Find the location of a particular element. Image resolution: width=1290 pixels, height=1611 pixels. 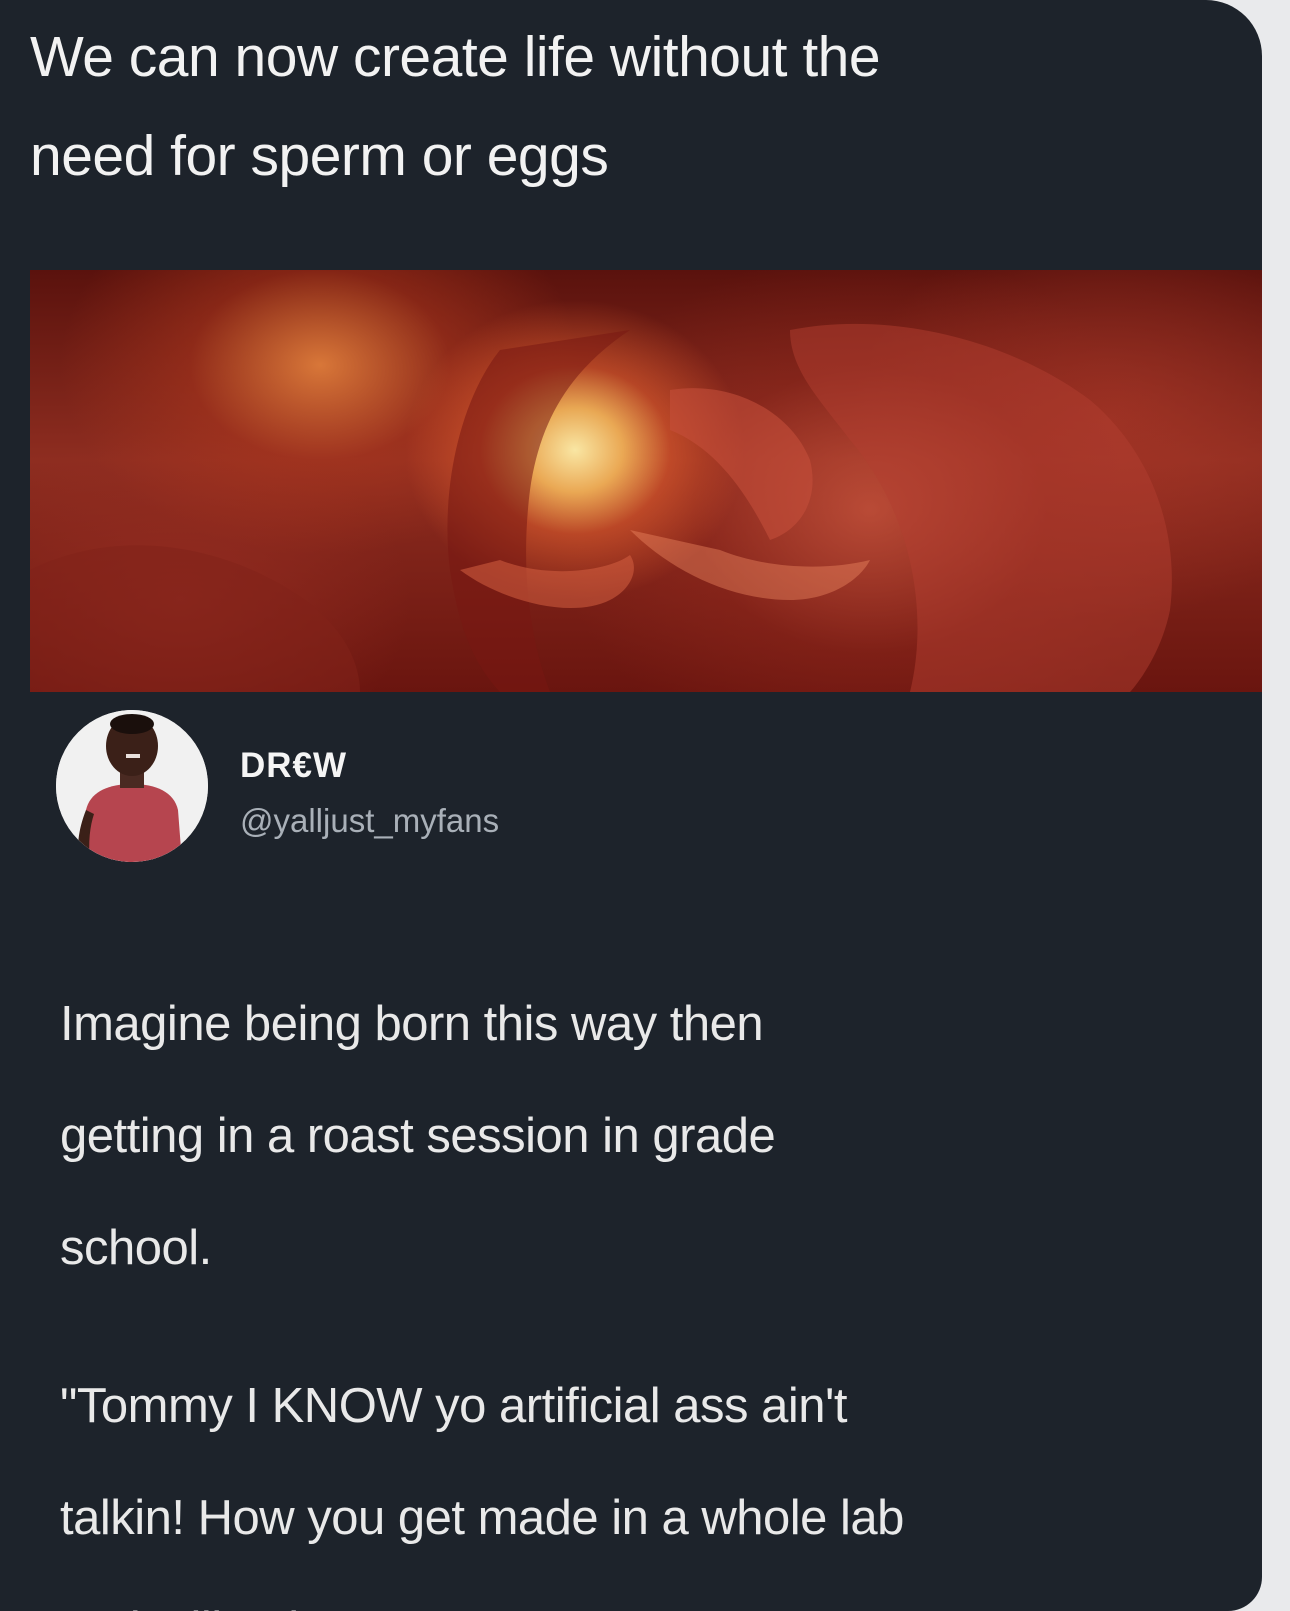

tweet-line: getting in a roast session in grade is located at coordinates (418, 1136).